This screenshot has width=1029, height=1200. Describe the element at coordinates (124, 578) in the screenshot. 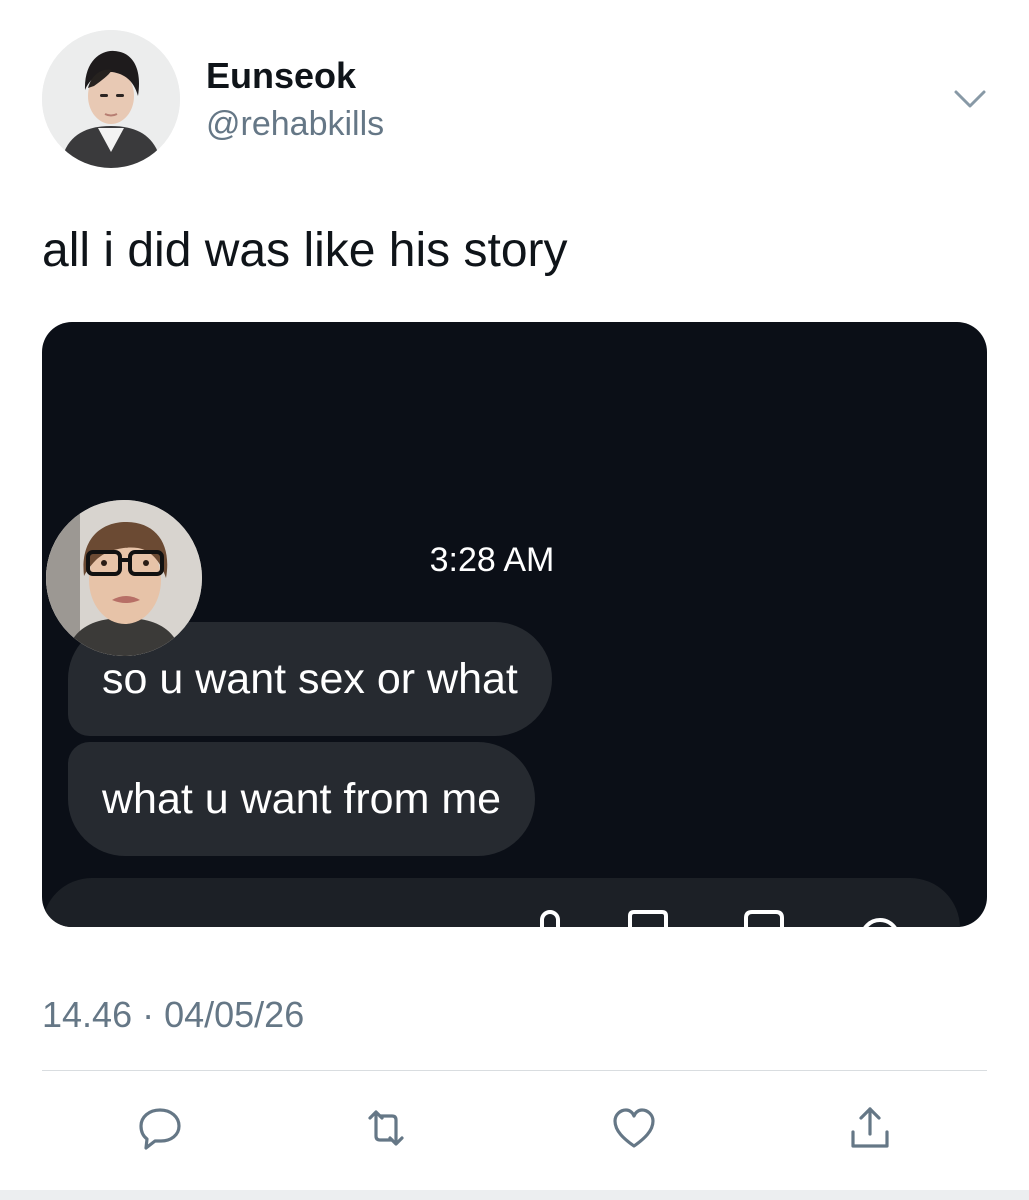

I see `dm-sender-avatar` at that location.